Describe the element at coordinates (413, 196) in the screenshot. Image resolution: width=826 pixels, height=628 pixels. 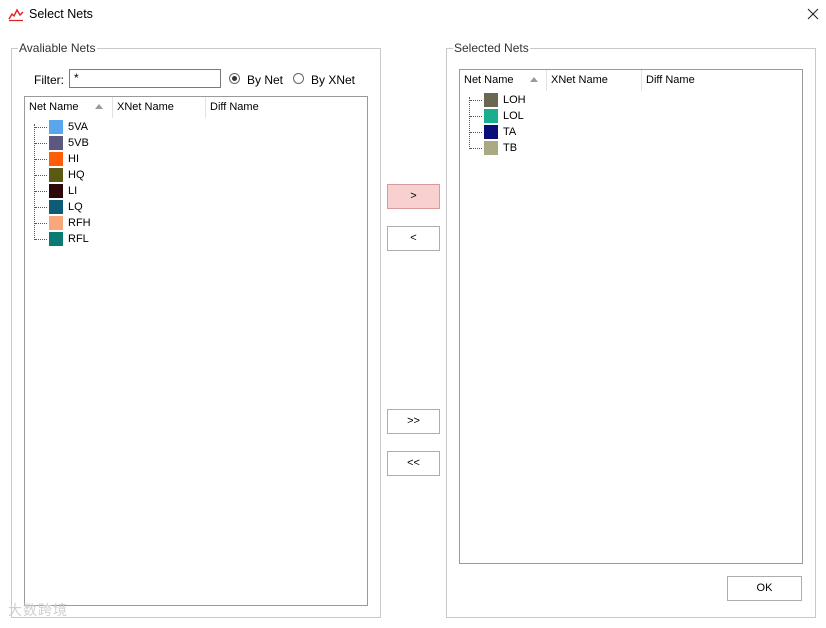
I see `add-selected-button: >` at that location.